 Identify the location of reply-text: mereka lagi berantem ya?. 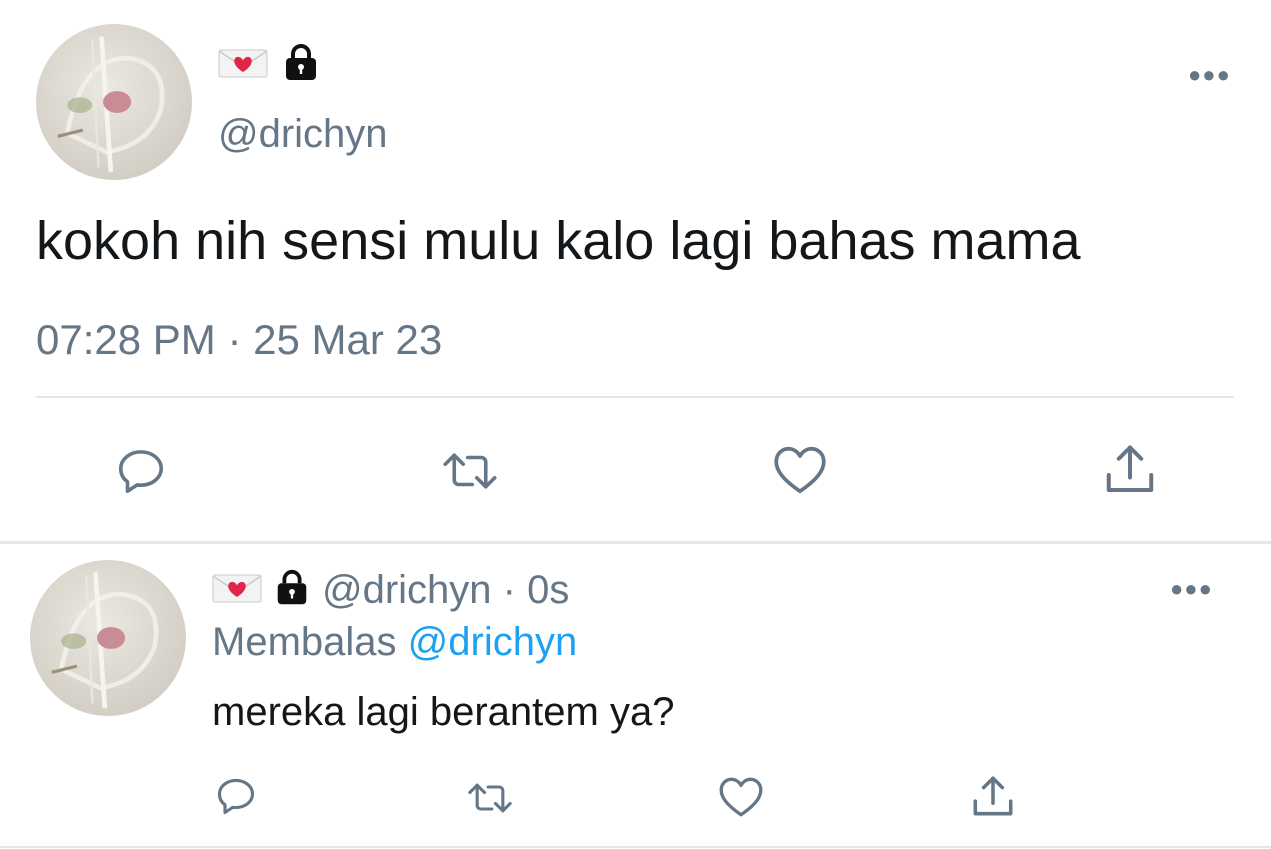
(443, 712).